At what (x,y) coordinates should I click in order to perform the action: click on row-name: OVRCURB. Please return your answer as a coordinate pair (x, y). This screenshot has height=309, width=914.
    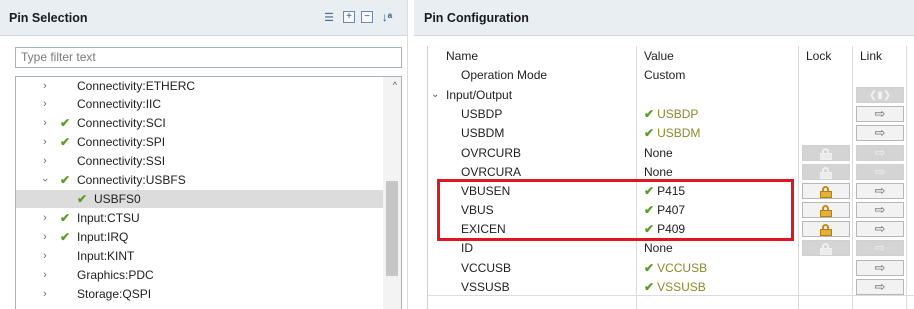
    Looking at the image, I should click on (491, 153).